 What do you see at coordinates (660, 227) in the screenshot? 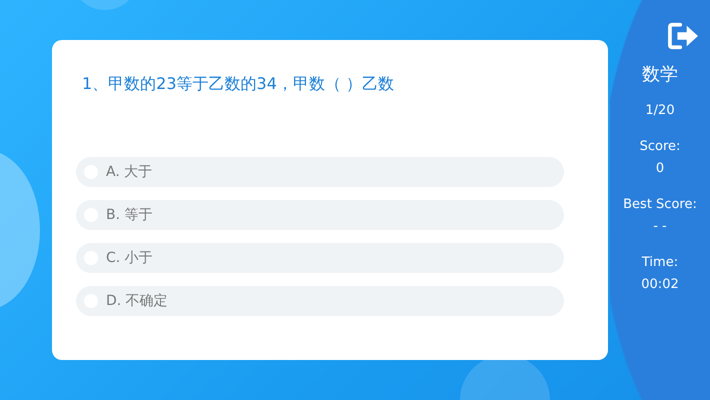
I see `best-score-value: - -` at bounding box center [660, 227].